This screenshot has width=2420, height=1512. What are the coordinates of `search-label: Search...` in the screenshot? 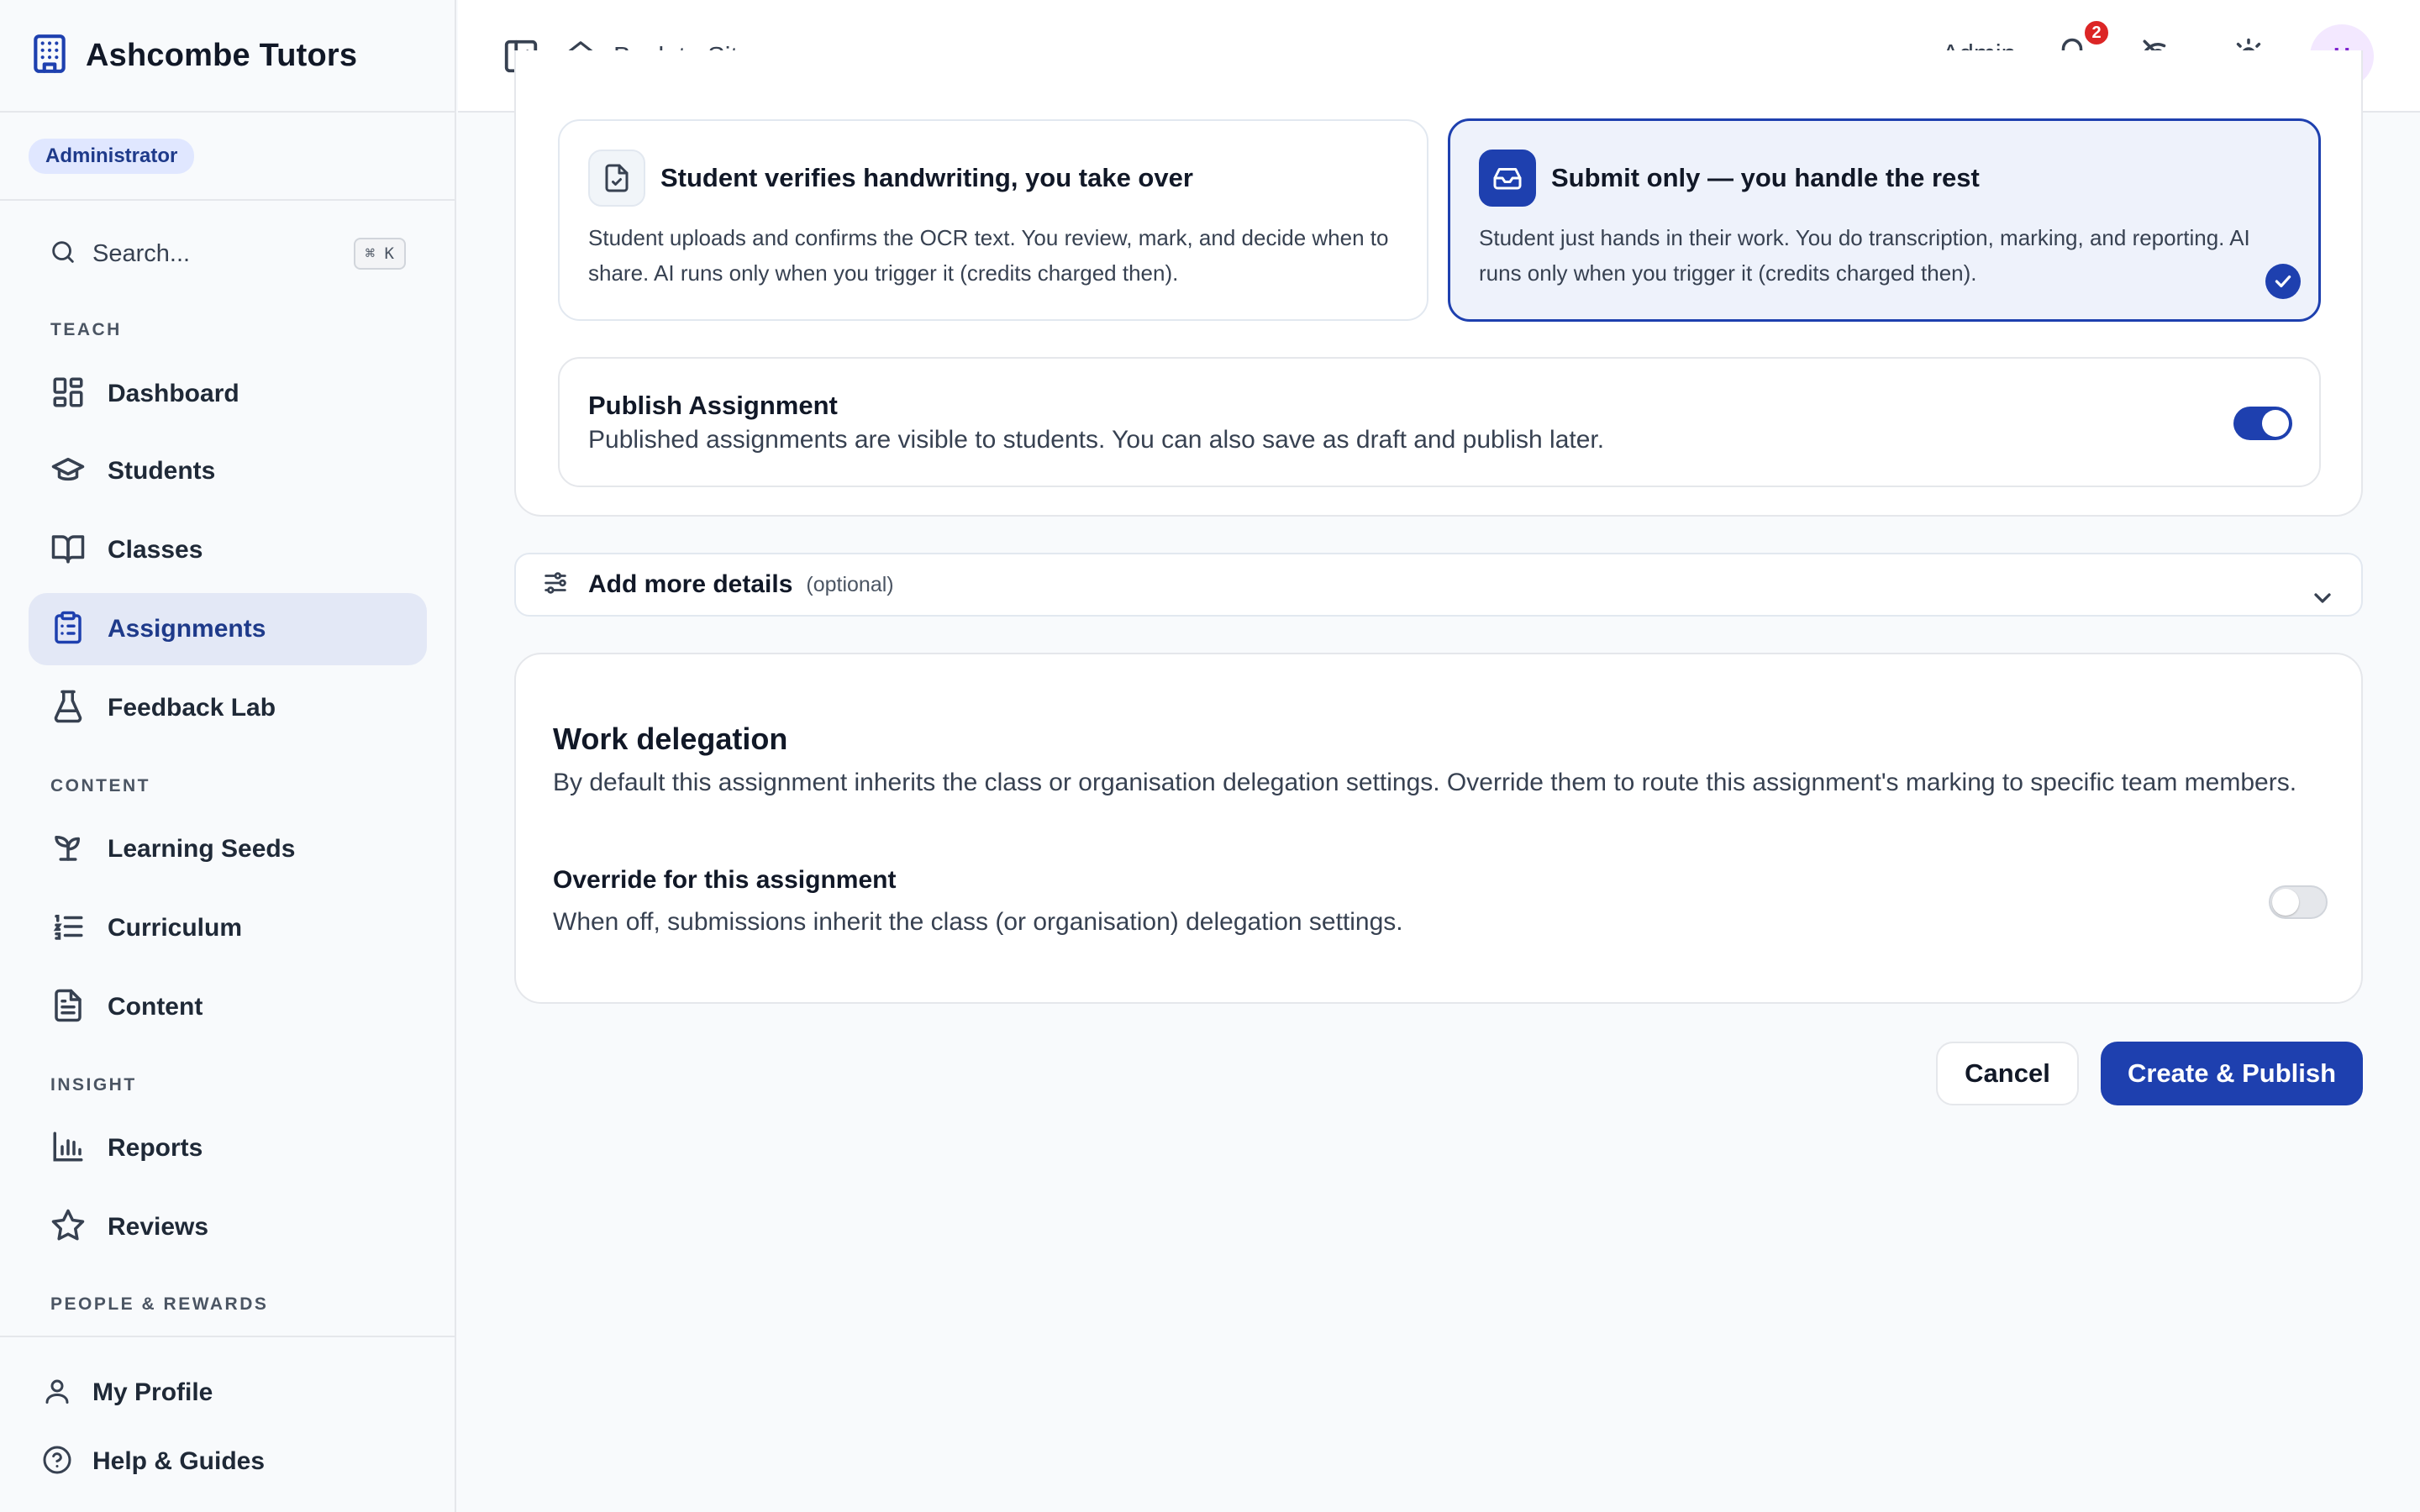 It's located at (142, 253).